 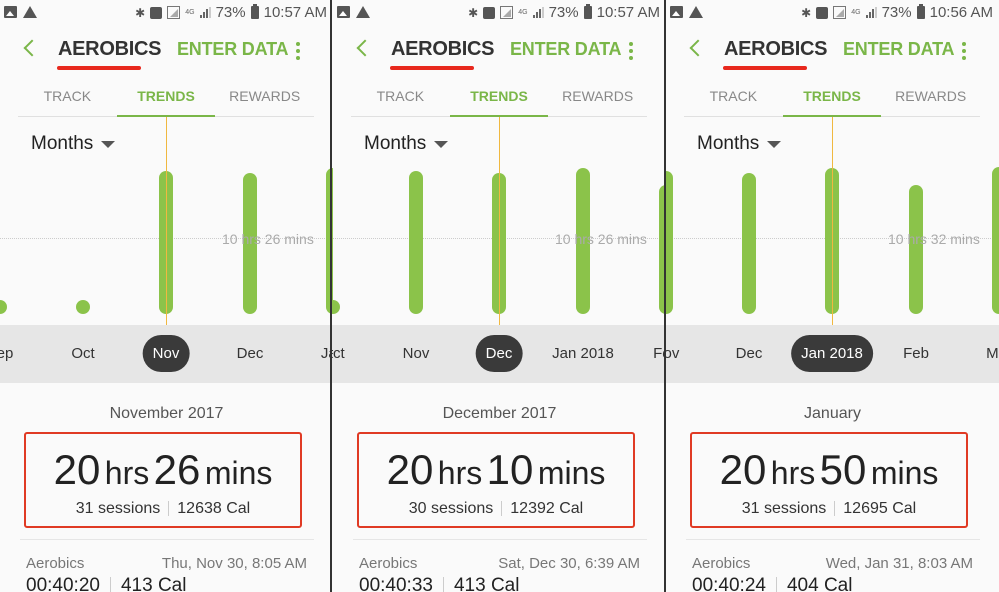 What do you see at coordinates (166, 413) in the screenshot?
I see `period-title: November 2017` at bounding box center [166, 413].